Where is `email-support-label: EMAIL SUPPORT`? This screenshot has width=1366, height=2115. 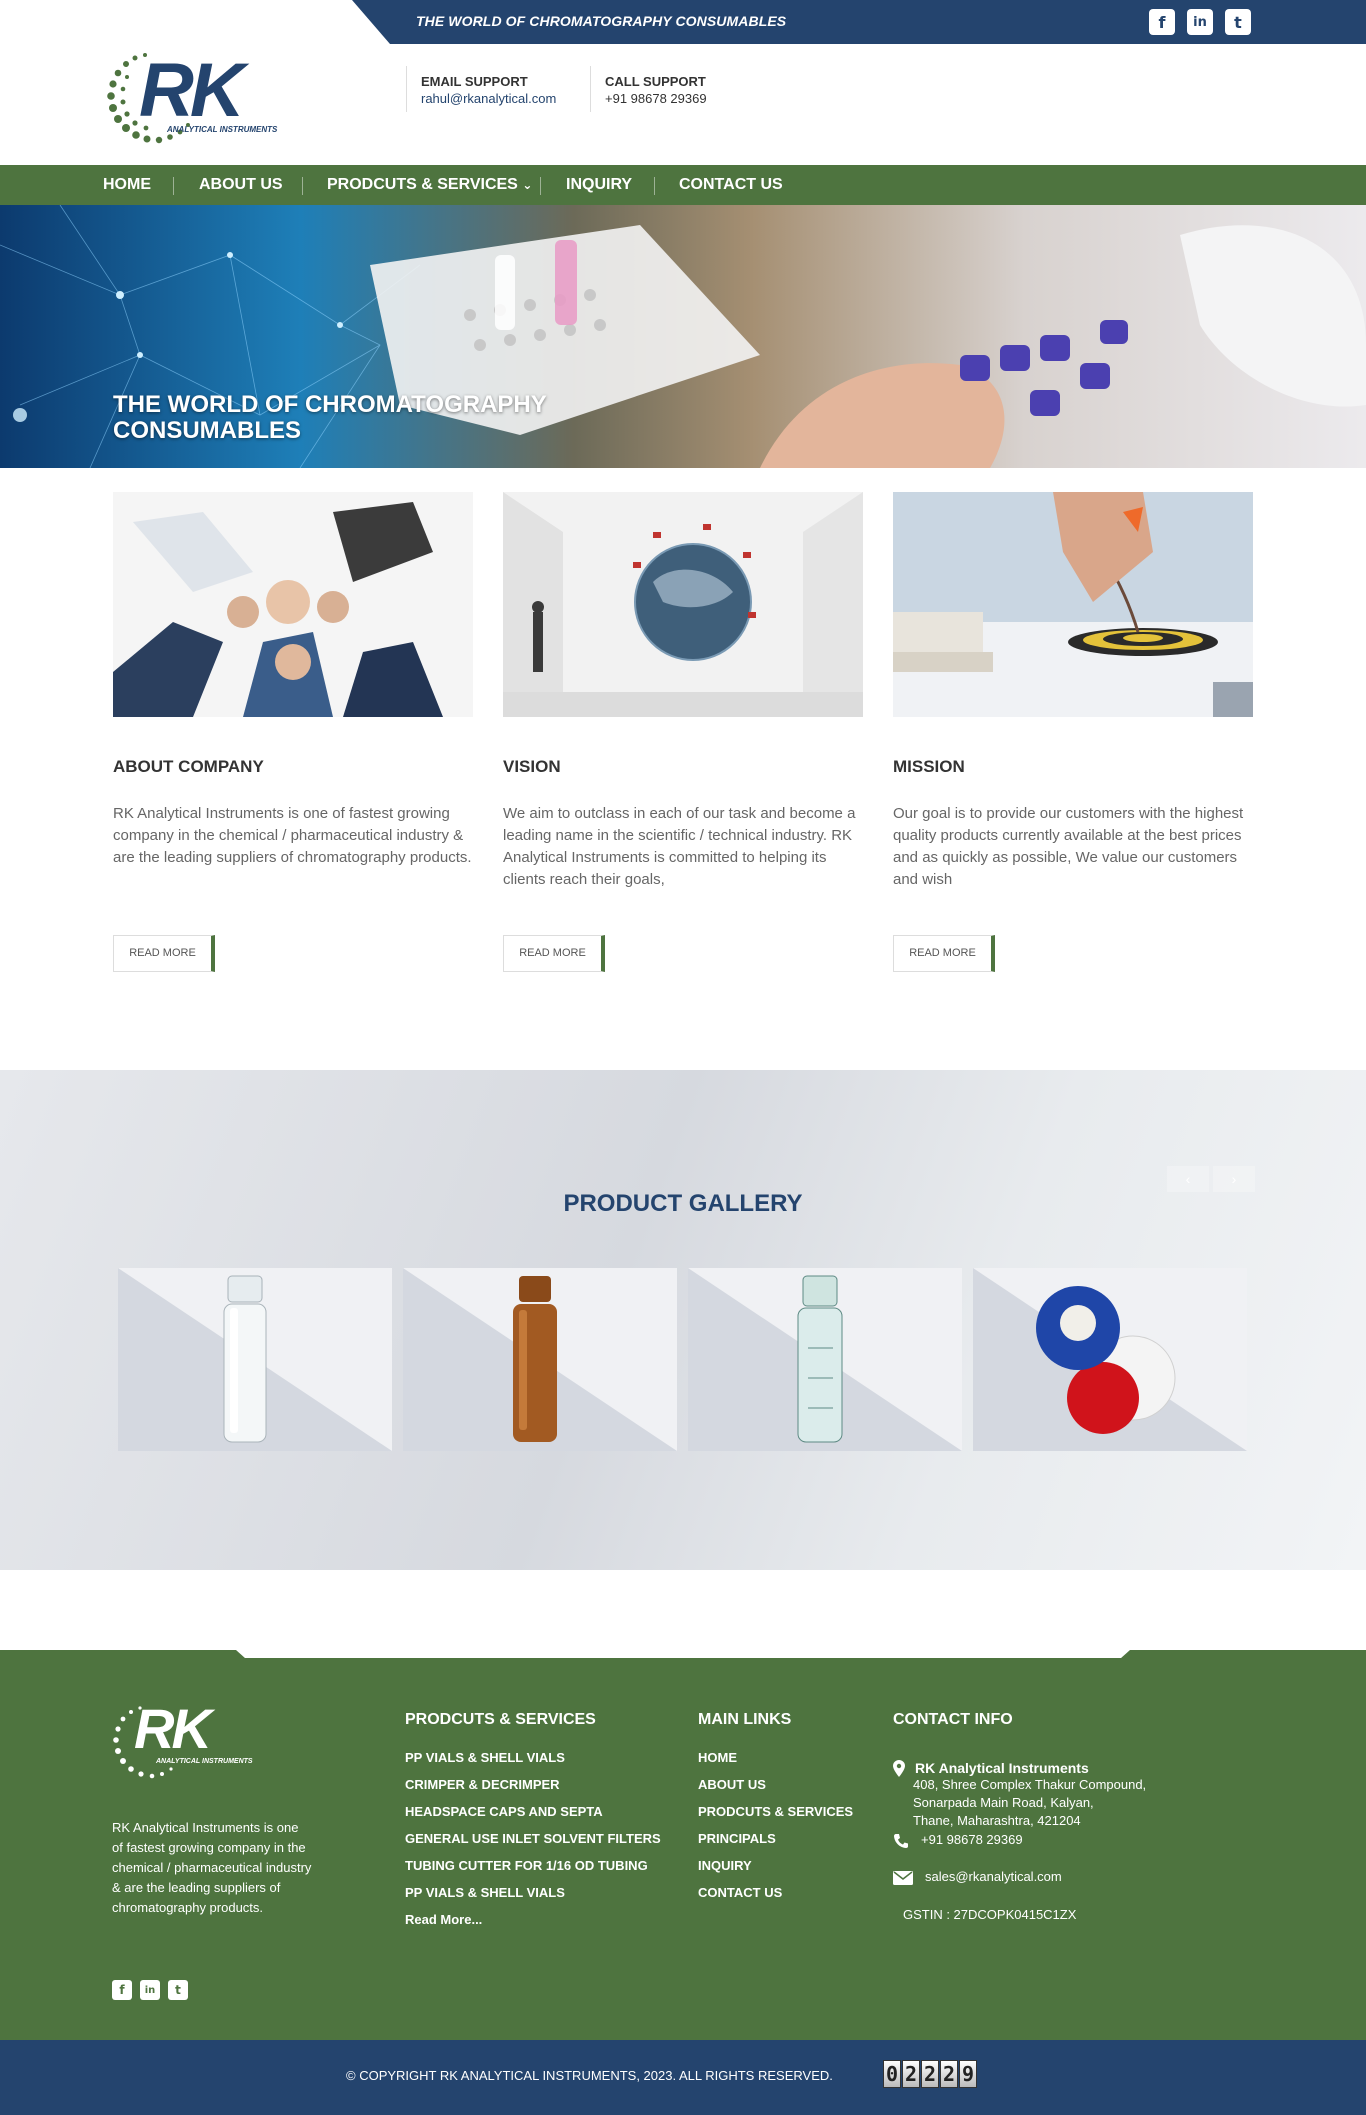
email-support-label: EMAIL SUPPORT is located at coordinates (474, 81).